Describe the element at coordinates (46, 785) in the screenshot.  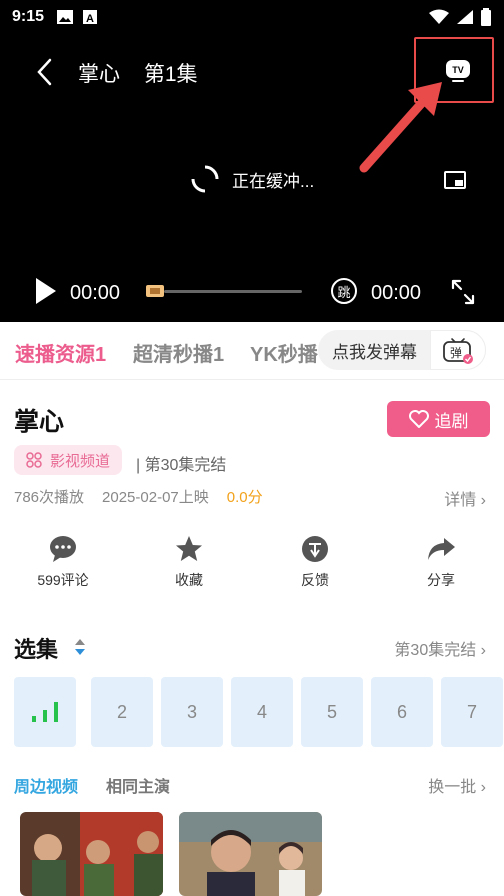
I see `tab-related-videos: 周边视频` at that location.